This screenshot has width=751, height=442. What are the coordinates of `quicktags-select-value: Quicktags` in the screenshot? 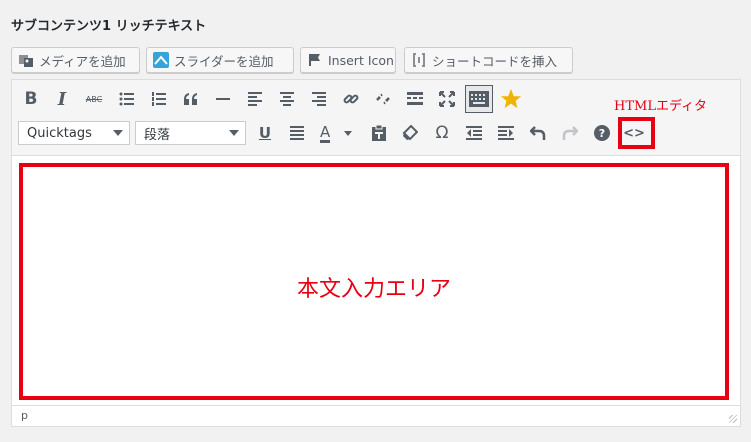 It's located at (59, 133).